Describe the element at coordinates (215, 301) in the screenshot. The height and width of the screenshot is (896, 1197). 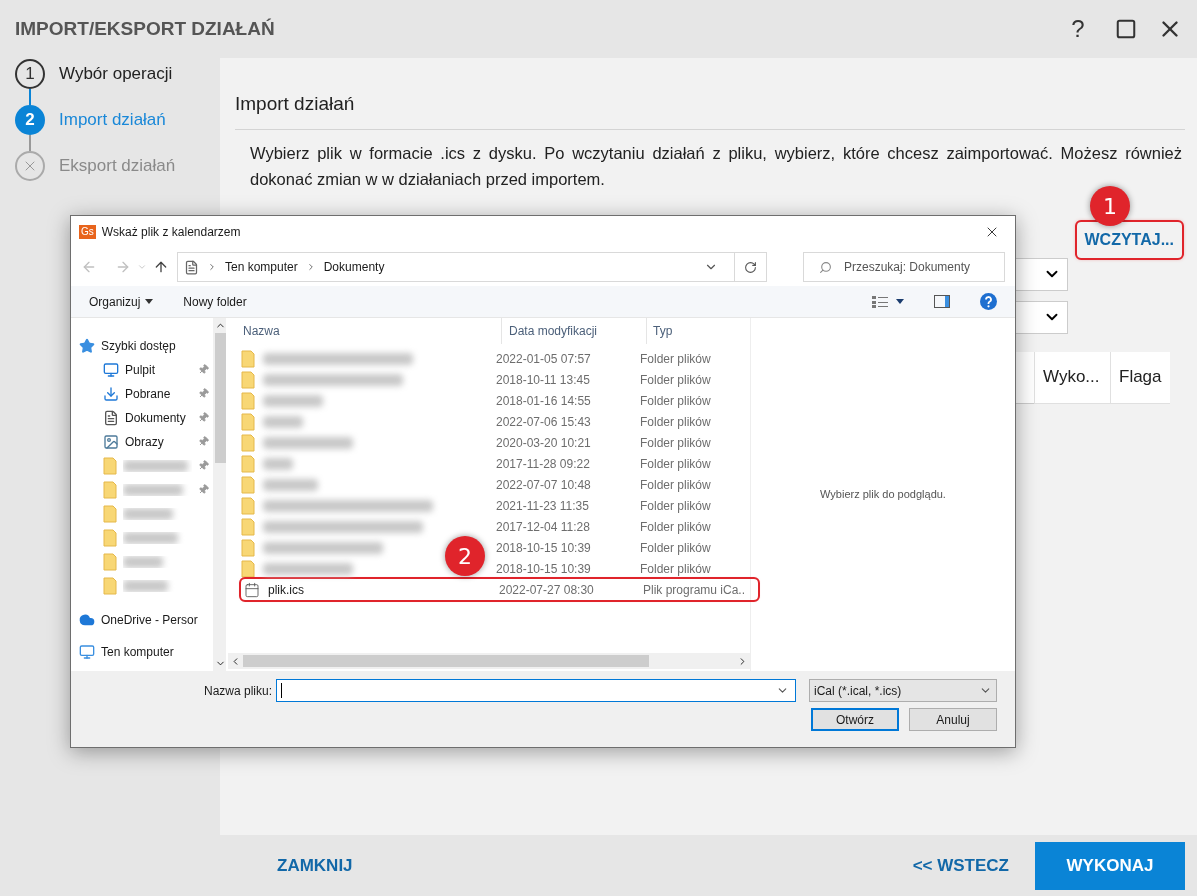
I see `new-folder-button: Nowy folder` at that location.